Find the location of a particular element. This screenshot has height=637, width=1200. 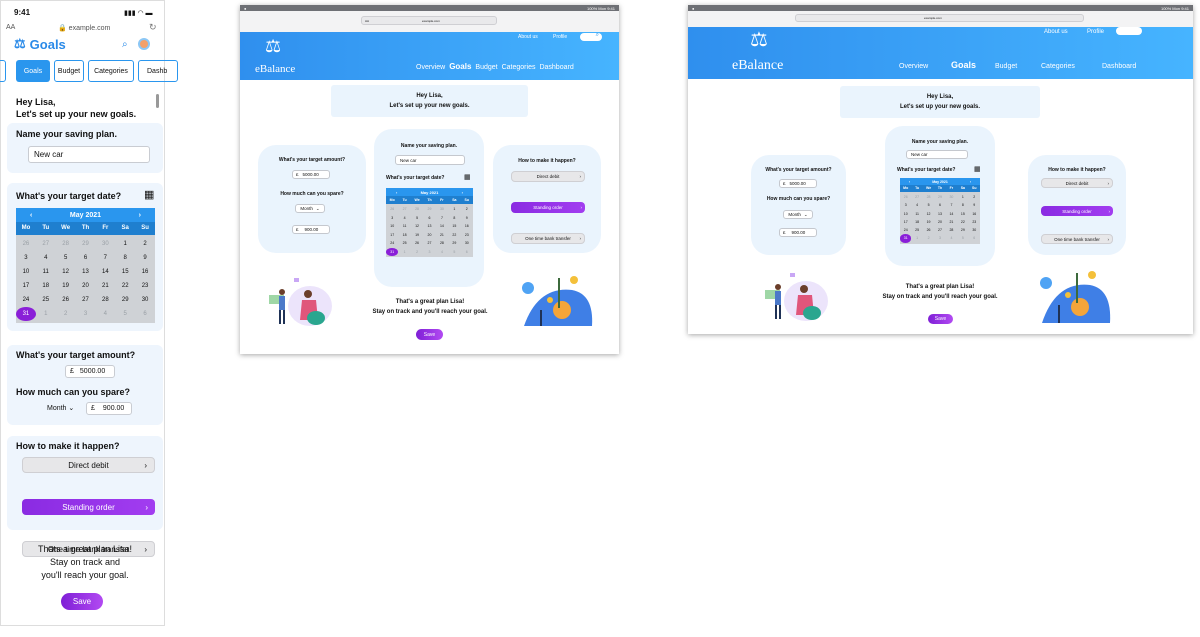

direct-debit-button: Direct debit › is located at coordinates (88, 465).